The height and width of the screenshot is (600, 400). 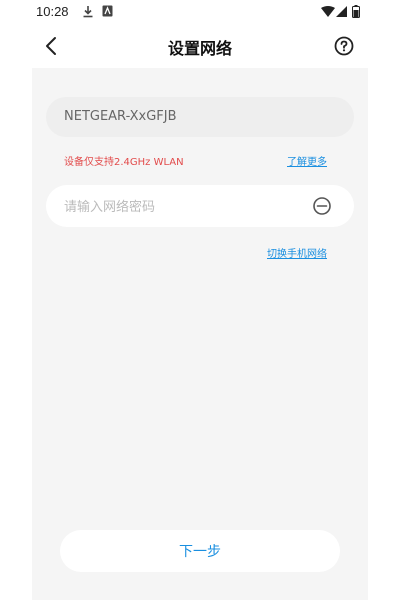 I want to click on switch-network-link: 切换手机网络, so click(x=297, y=252).